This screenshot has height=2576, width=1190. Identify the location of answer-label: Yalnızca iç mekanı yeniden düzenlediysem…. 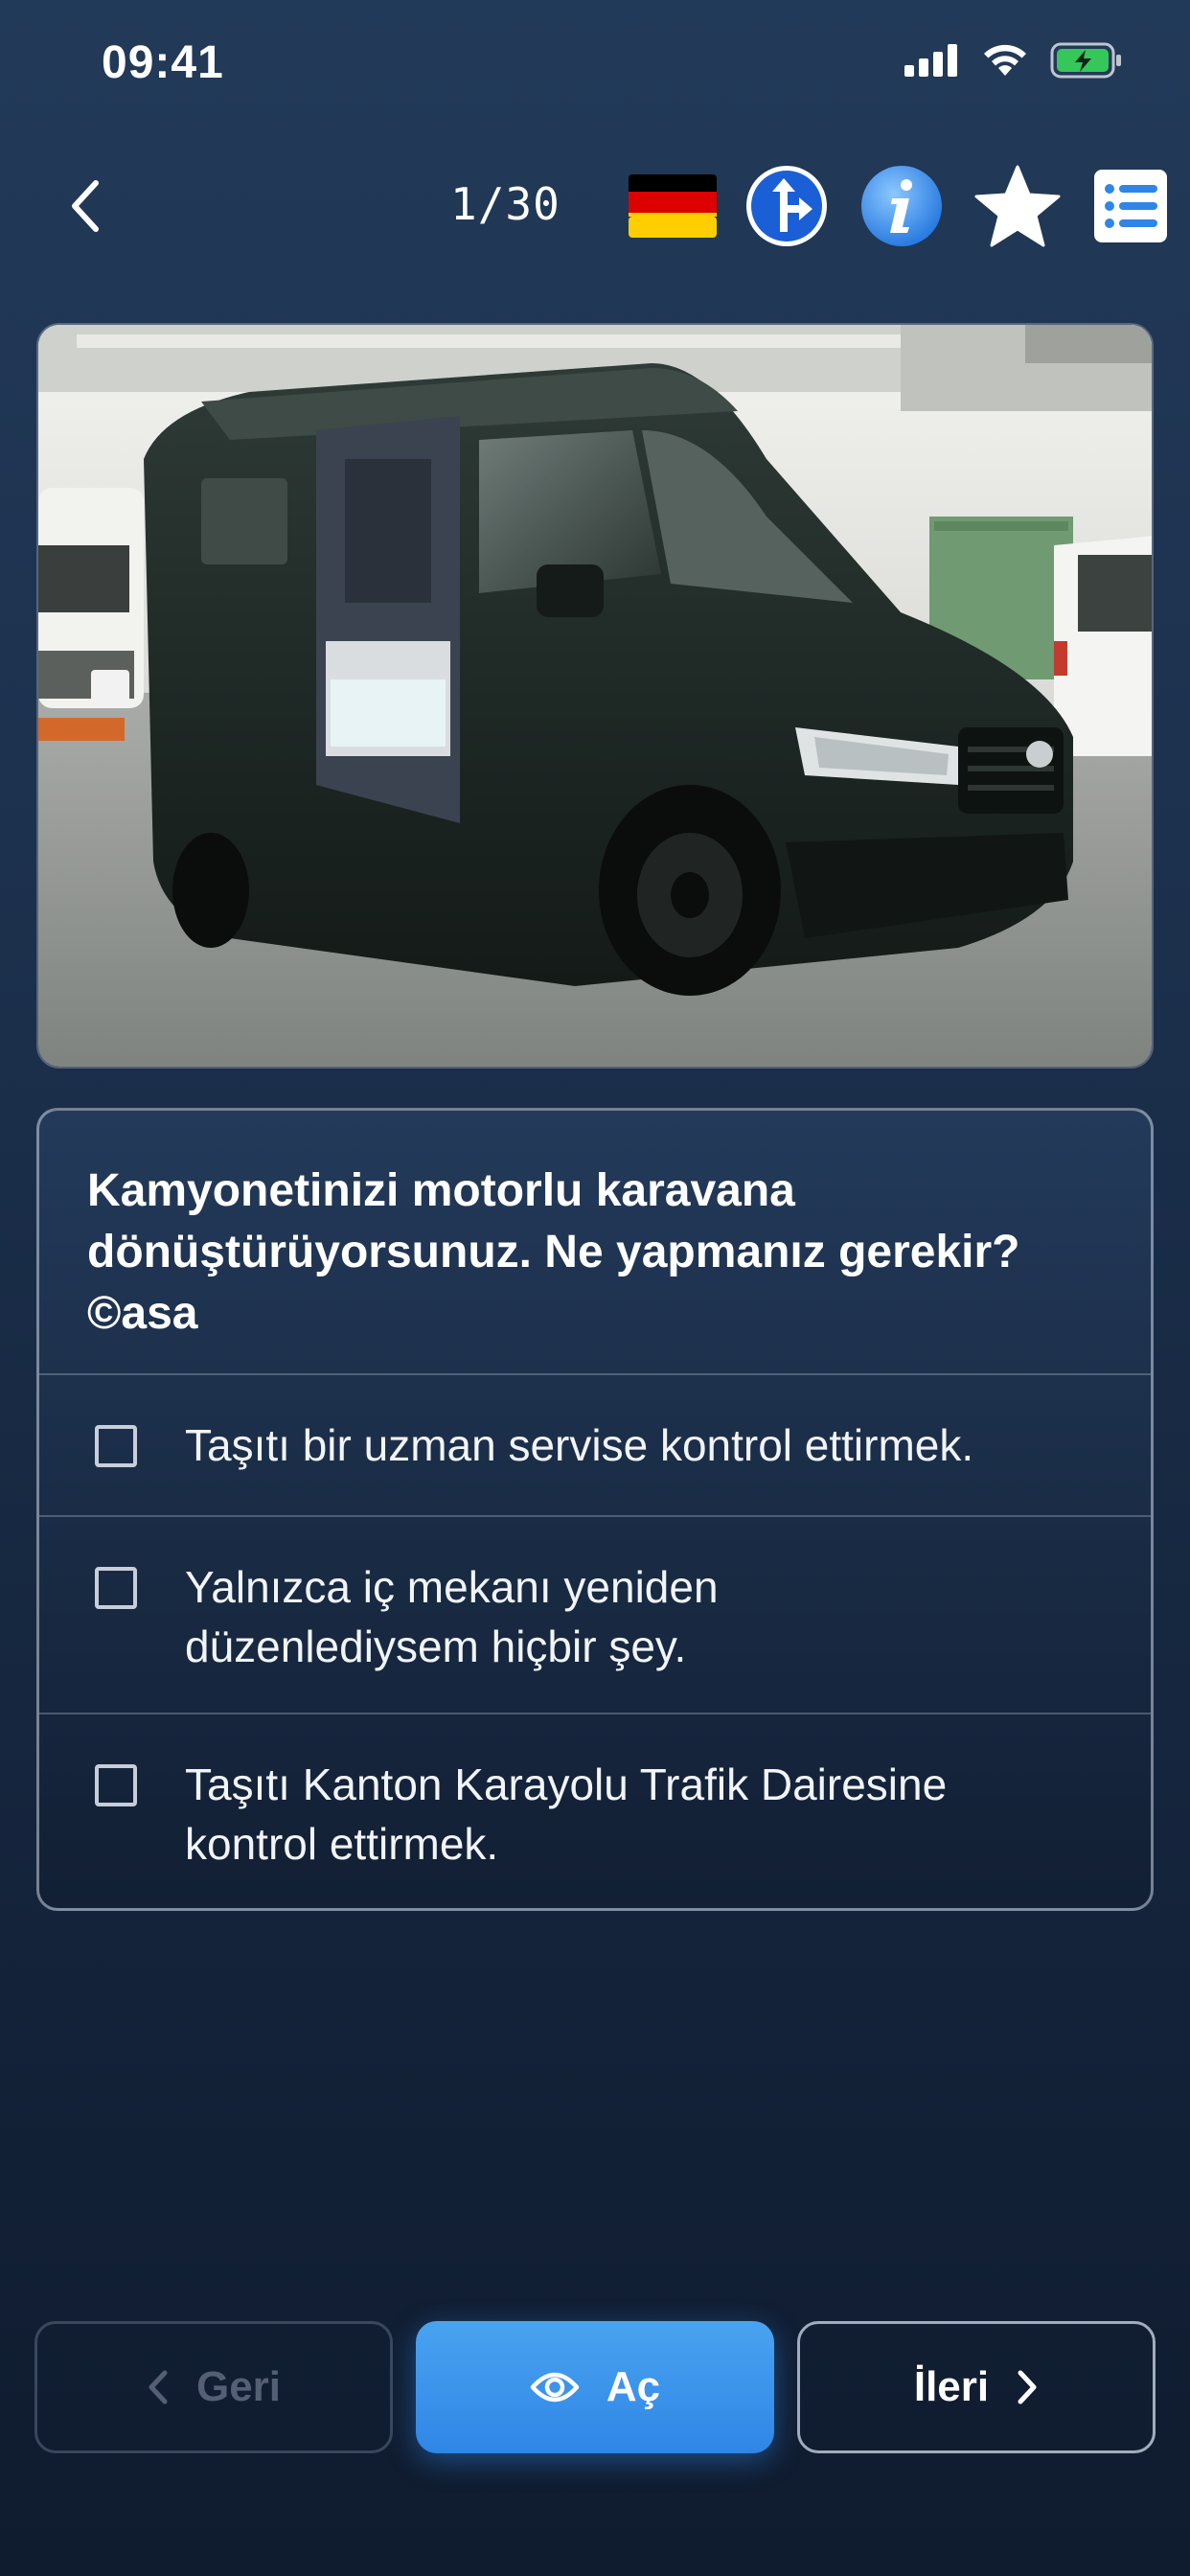
(452, 1616).